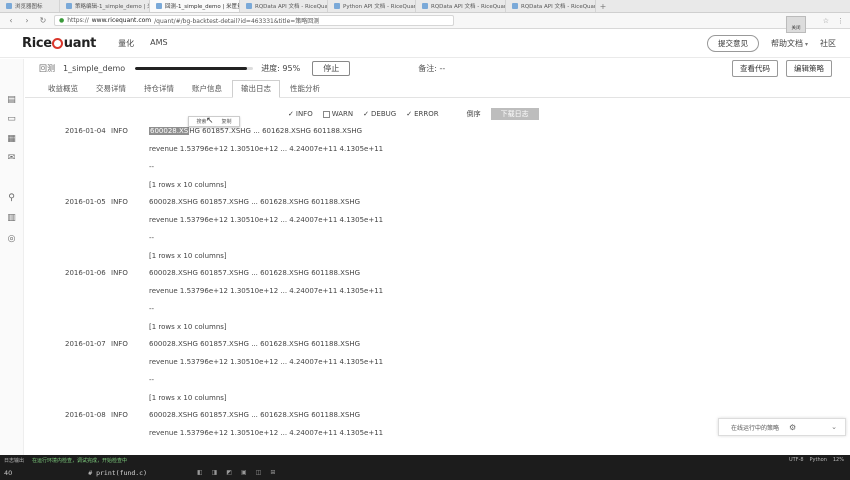  Describe the element at coordinates (158, 43) in the screenshot. I see `nav-ams: AMS` at that location.